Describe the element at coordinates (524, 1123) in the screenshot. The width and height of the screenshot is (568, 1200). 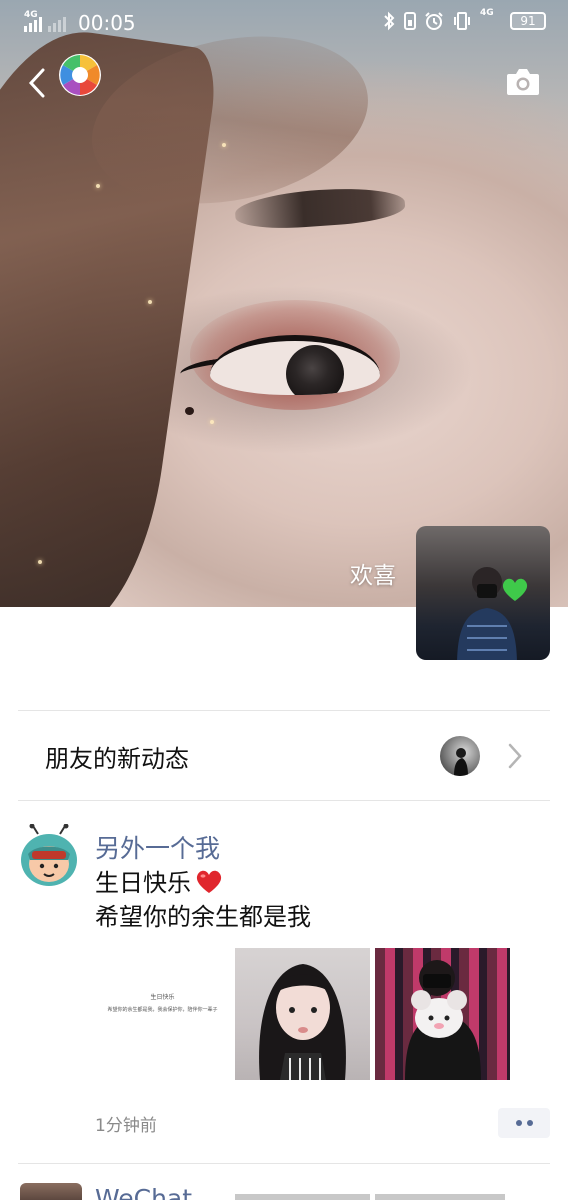
I see `post-more-button` at that location.